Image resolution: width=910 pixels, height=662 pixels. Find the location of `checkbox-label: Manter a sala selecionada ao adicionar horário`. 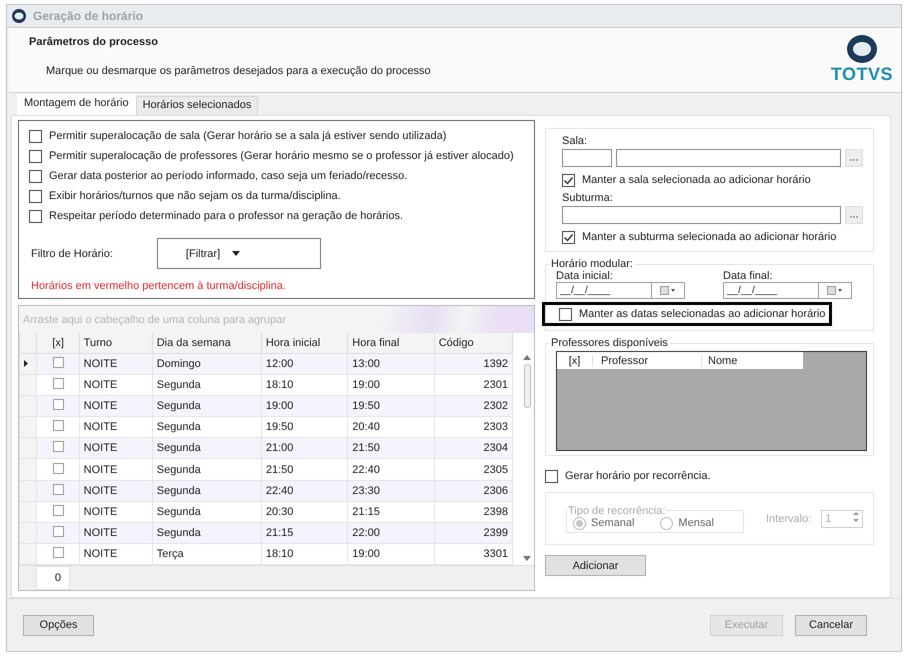

checkbox-label: Manter a sala selecionada ao adicionar horário is located at coordinates (696, 180).